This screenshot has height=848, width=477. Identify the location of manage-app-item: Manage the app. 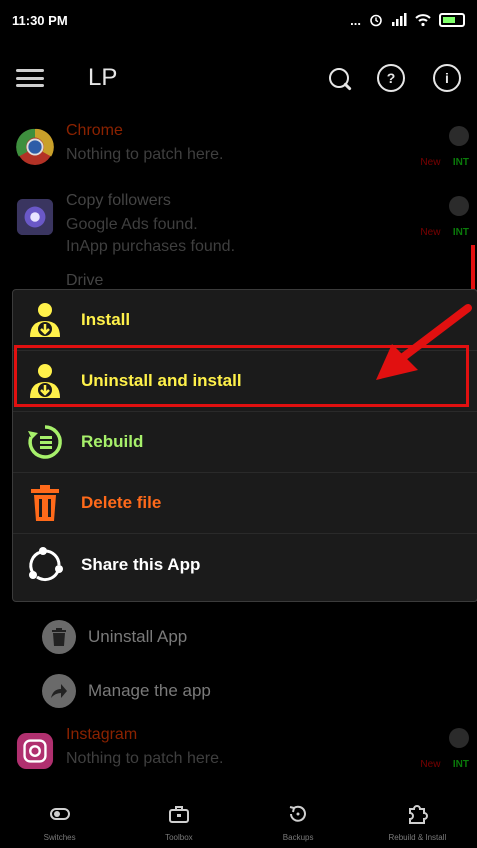
(238, 691).